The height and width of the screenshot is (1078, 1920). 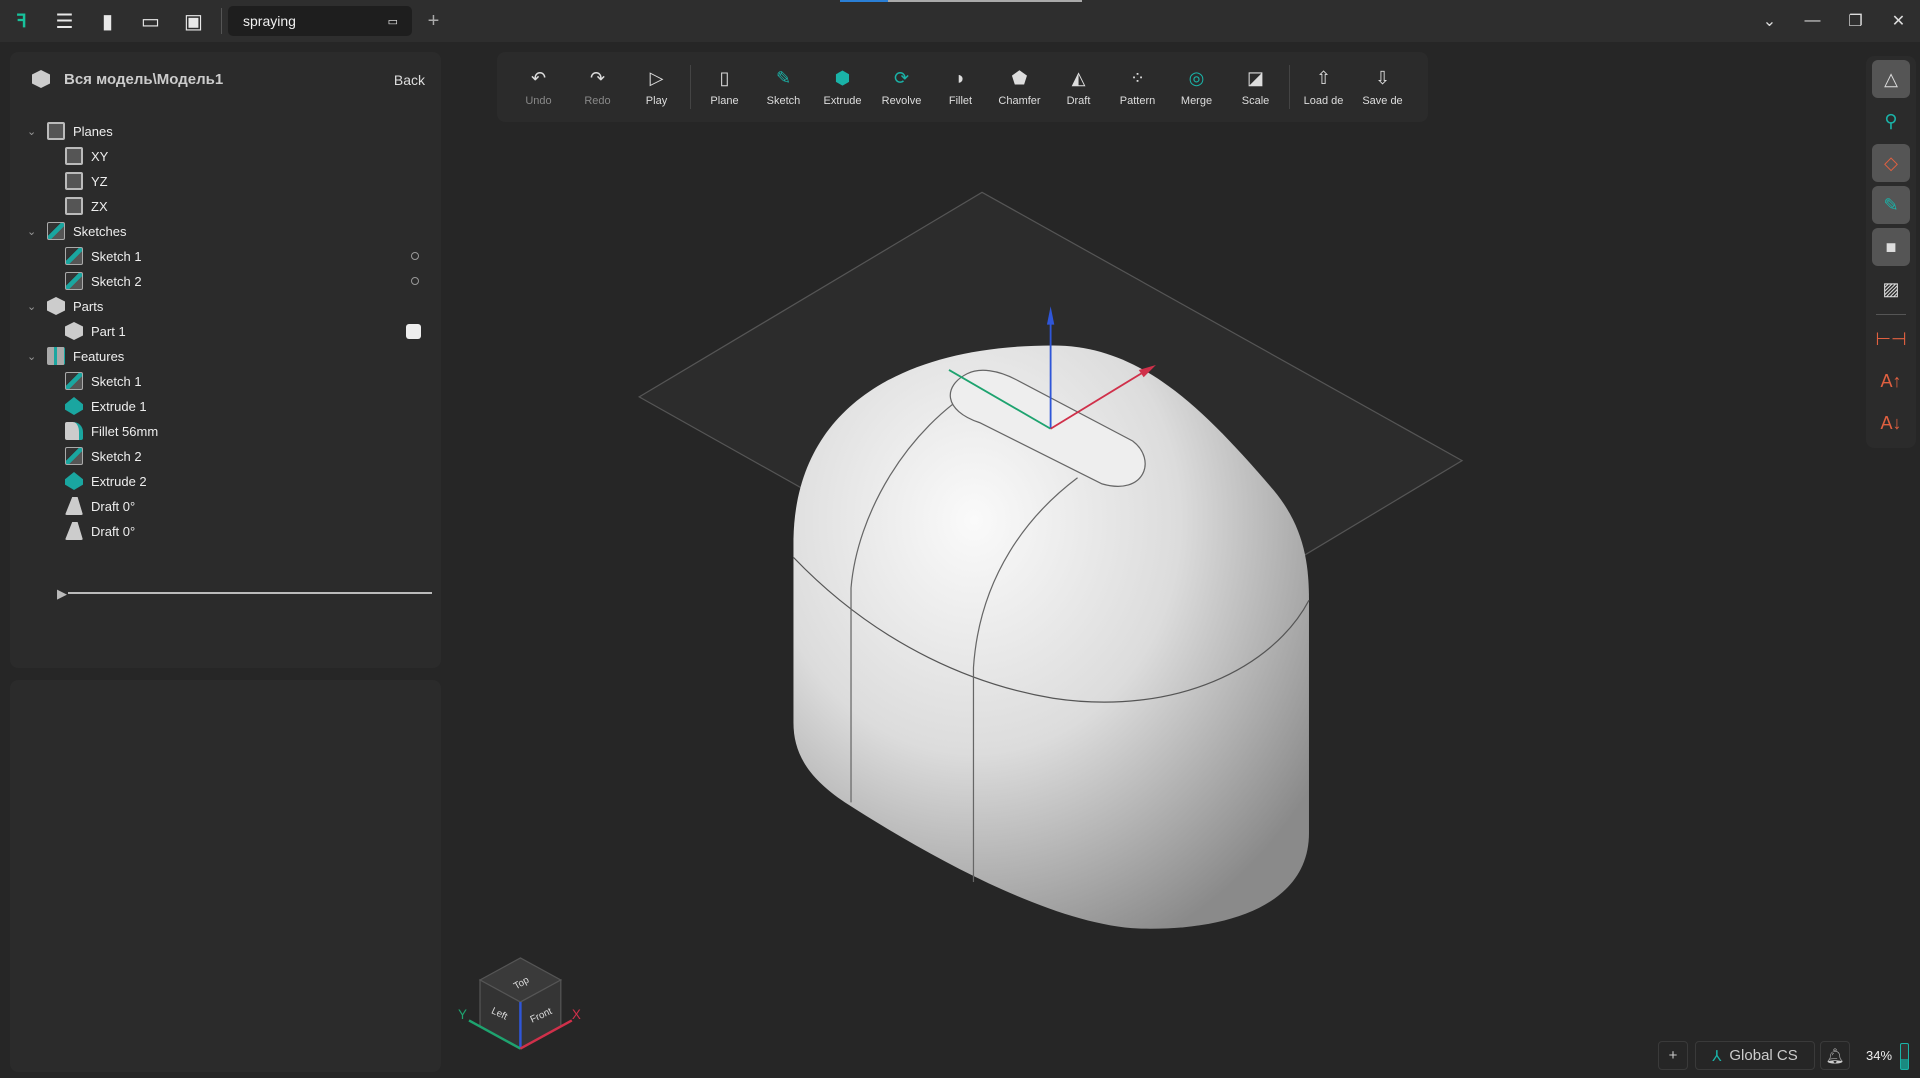 I want to click on chamfer-button: ⬟ Chamfer, so click(x=1019, y=87).